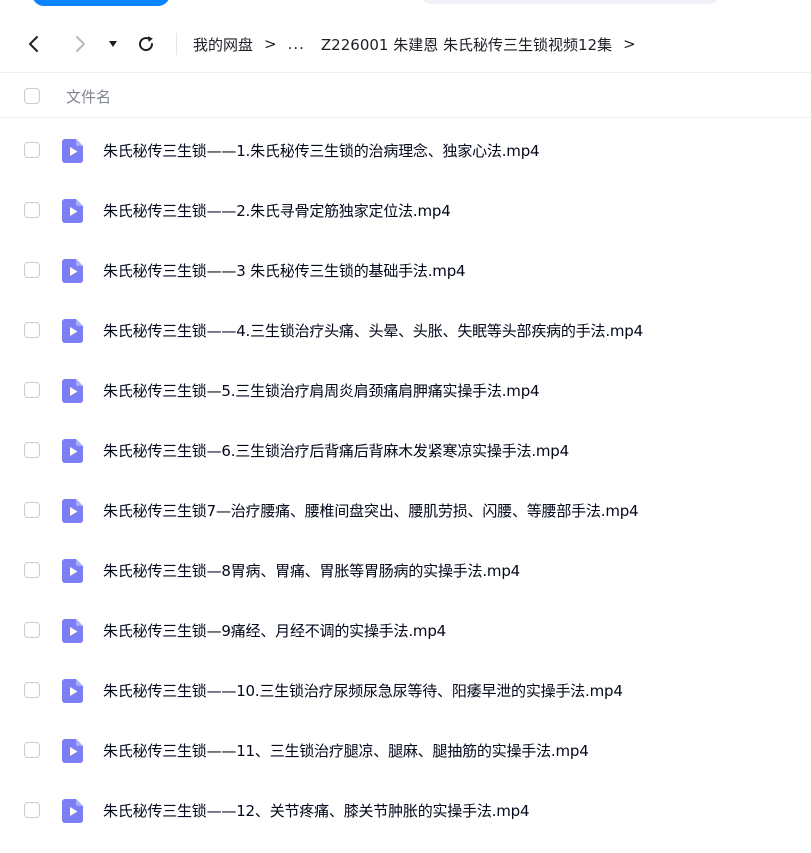  What do you see at coordinates (336, 451) in the screenshot?
I see `file-name: 朱氏秘传三生锁—6.三生锁治疗后背痛后背麻木发紧寒凉实操手法.mp4` at bounding box center [336, 451].